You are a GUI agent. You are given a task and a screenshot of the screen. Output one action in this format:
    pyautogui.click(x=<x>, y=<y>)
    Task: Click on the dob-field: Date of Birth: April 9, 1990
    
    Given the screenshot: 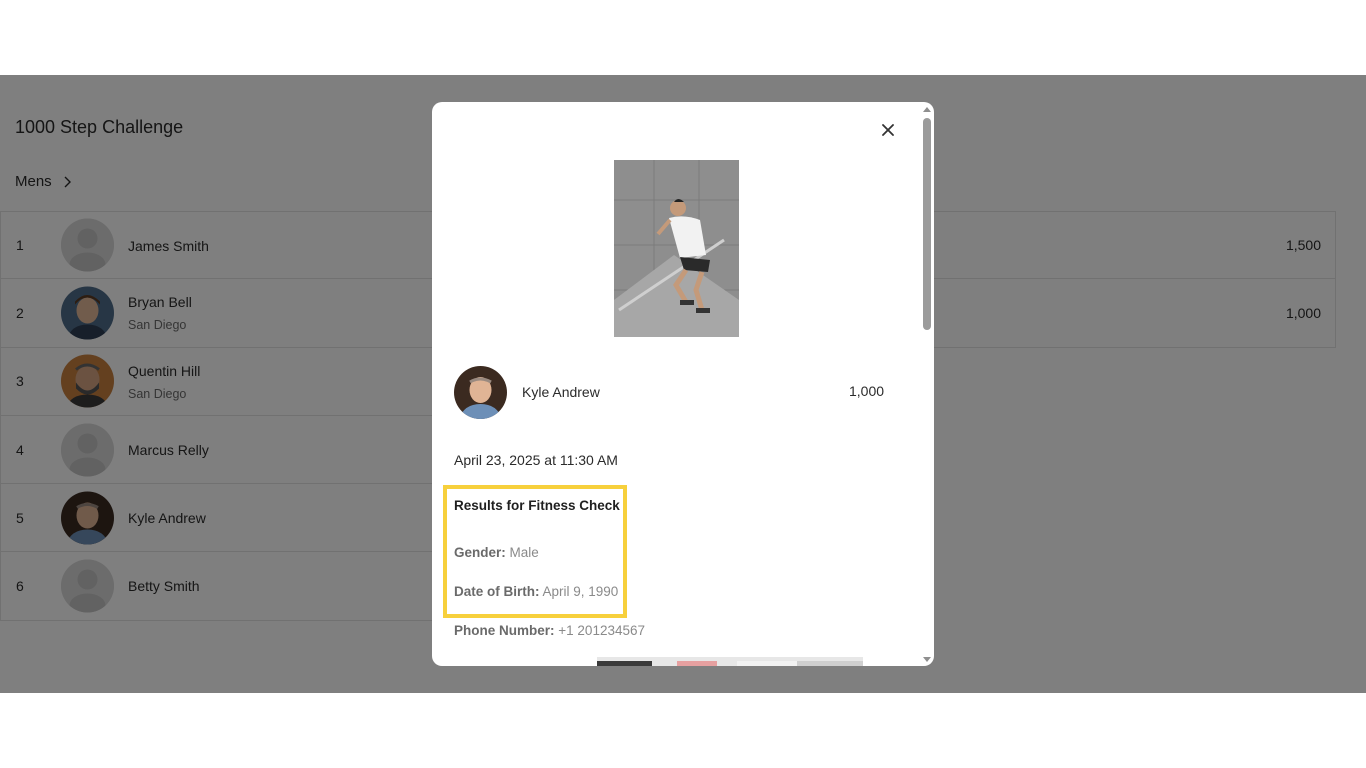 What is the action you would take?
    pyautogui.click(x=536, y=591)
    